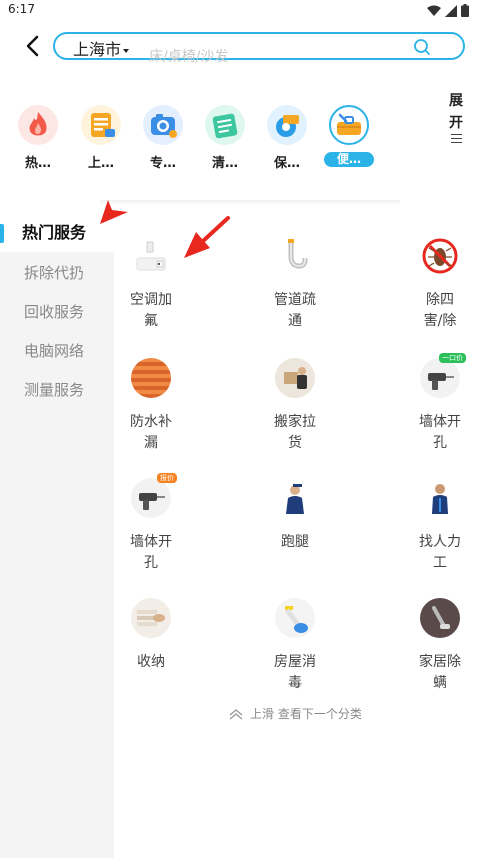  Describe the element at coordinates (97, 49) in the screenshot. I see `city-label: 上海市` at that location.